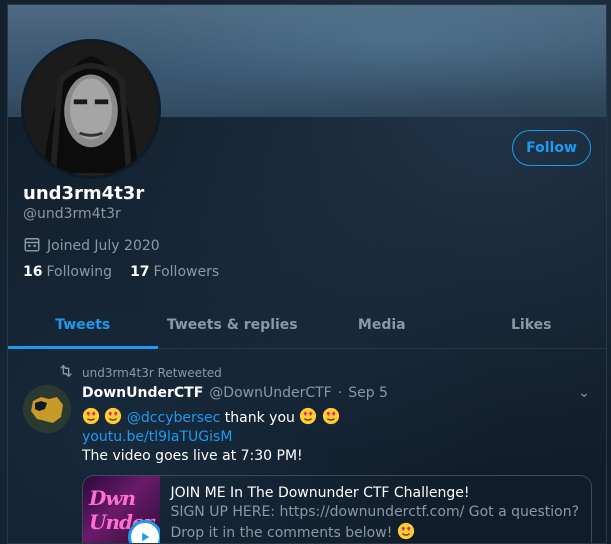 Image resolution: width=611 pixels, height=544 pixels. What do you see at coordinates (140, 272) in the screenshot?
I see `followers-count: 17` at bounding box center [140, 272].